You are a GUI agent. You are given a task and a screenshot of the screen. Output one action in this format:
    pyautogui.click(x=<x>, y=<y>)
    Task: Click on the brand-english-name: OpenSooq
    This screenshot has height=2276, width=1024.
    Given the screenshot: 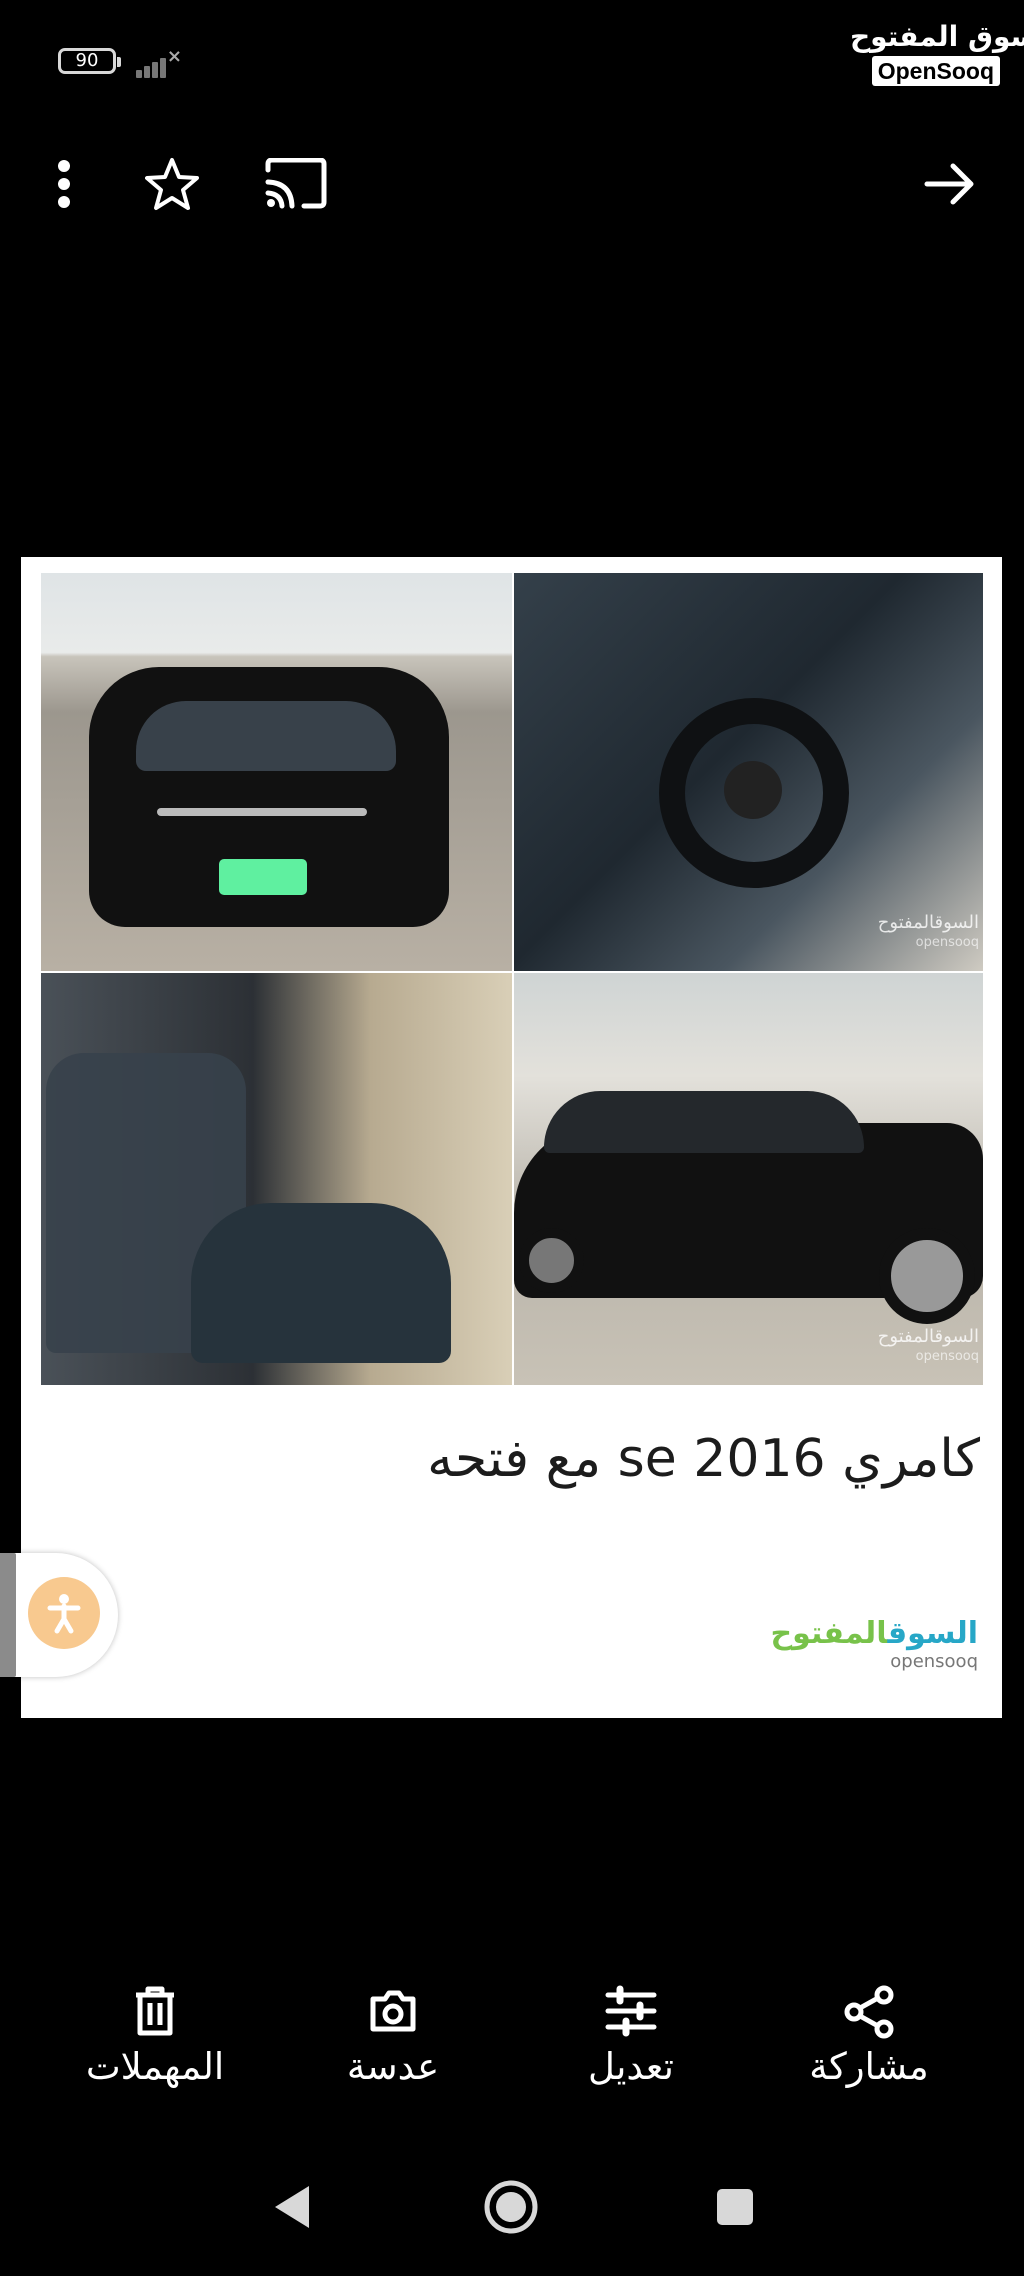 What is the action you would take?
    pyautogui.click(x=935, y=71)
    